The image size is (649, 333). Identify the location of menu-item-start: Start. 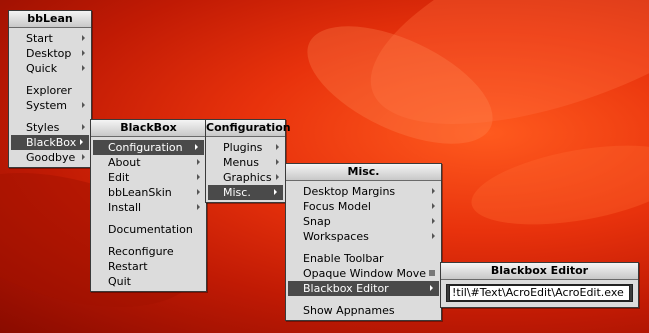
(50, 38).